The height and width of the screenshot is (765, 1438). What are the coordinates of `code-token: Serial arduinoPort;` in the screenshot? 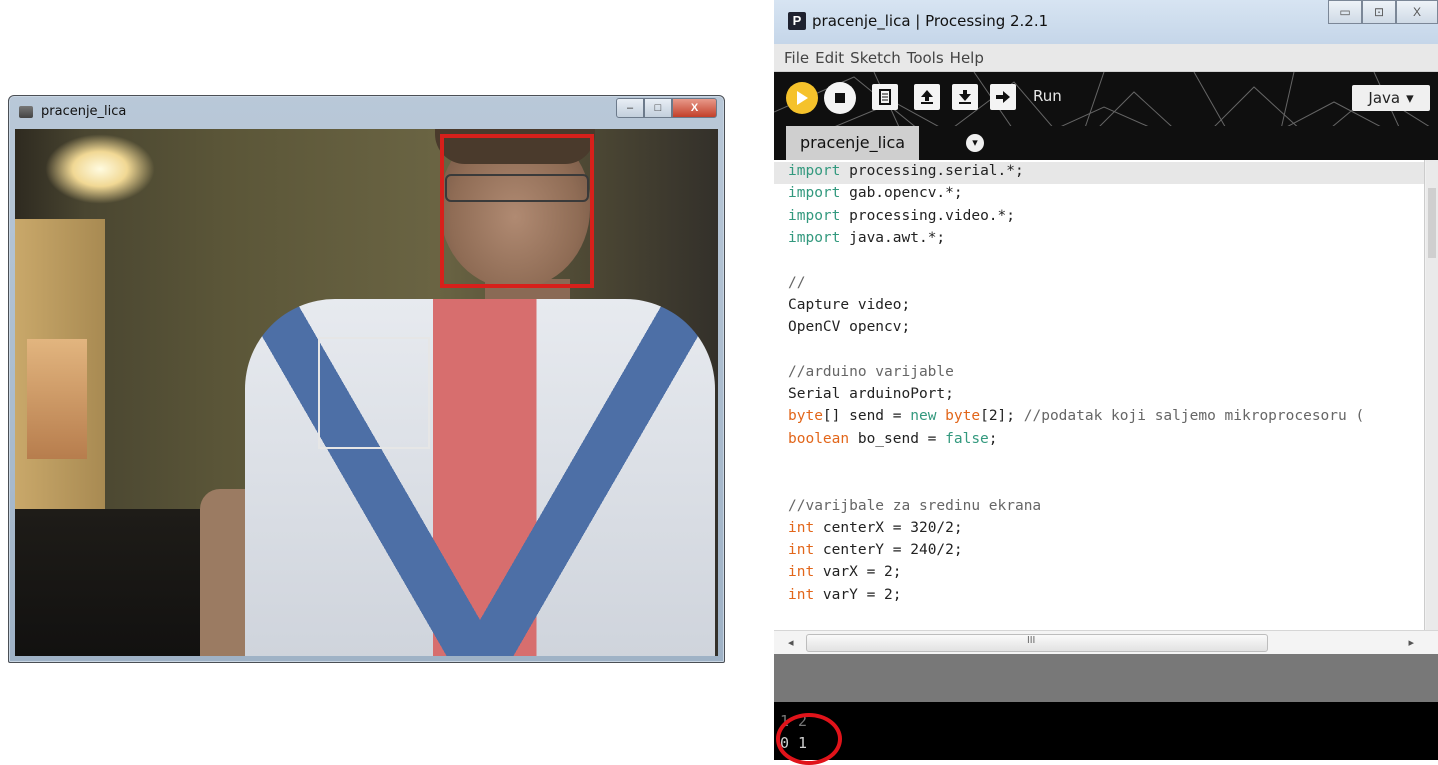 It's located at (871, 394).